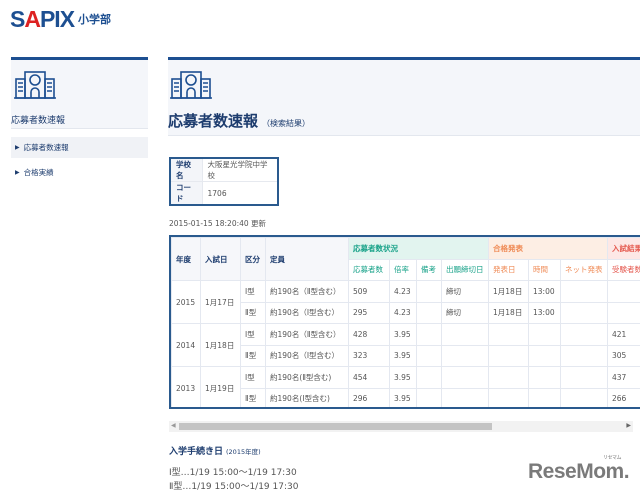 This screenshot has width=640, height=496. I want to click on table-row: Ⅱ型 約190名(Ⅰ型含む) 296 3.95 266, so click(406, 397).